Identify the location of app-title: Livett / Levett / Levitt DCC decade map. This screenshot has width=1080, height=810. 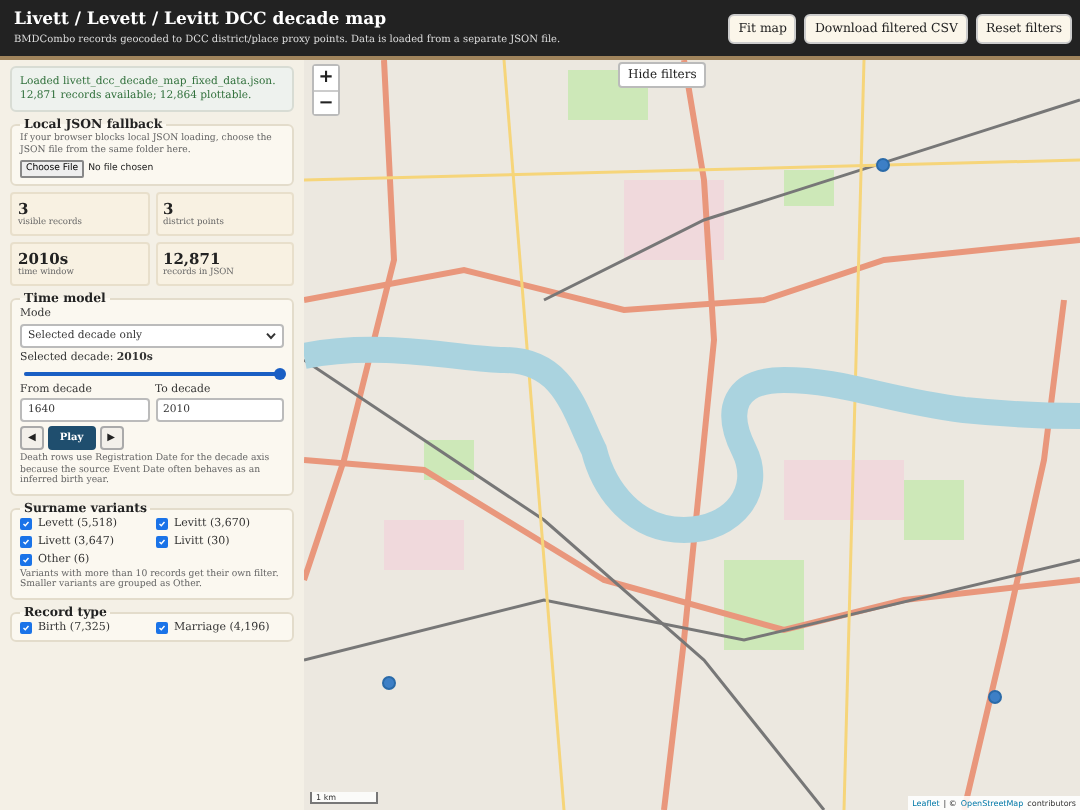
(201, 20).